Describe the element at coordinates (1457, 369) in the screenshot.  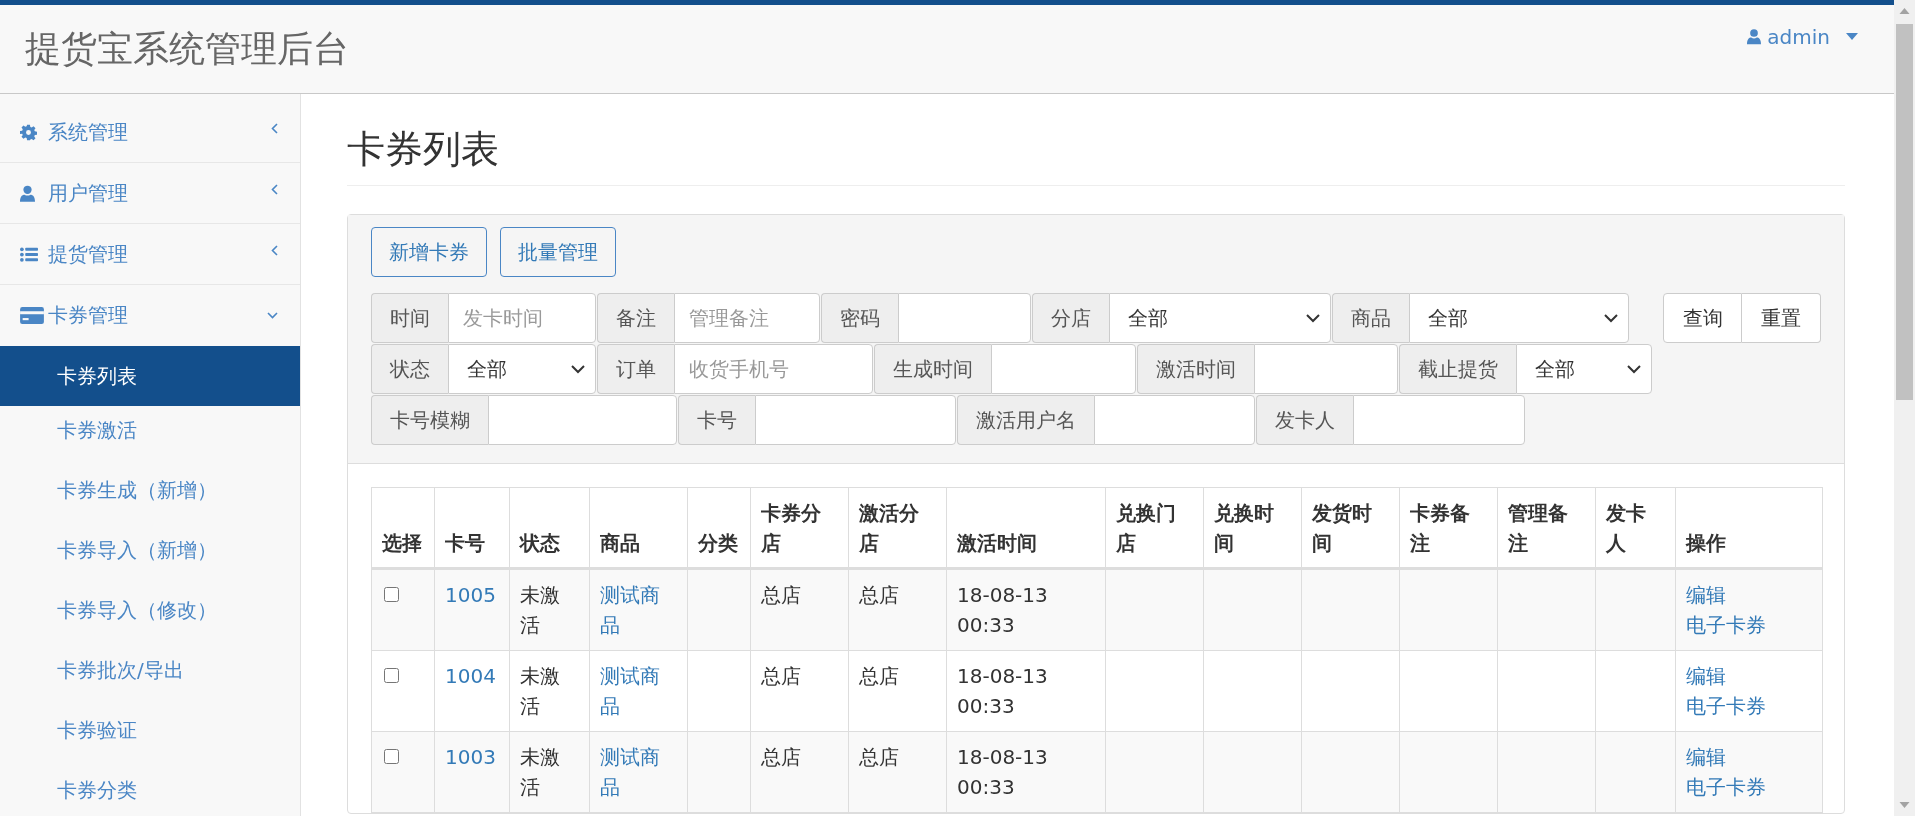
I see `field-label: 截止提货` at that location.